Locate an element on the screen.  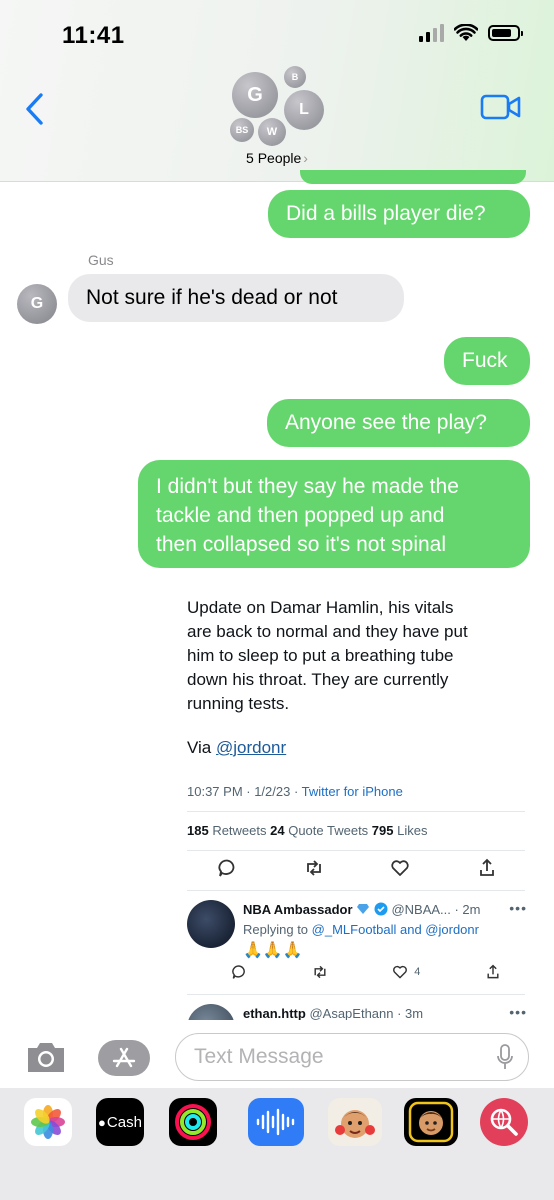
message-text: Anyone see the play? is located at coordinates (386, 422).